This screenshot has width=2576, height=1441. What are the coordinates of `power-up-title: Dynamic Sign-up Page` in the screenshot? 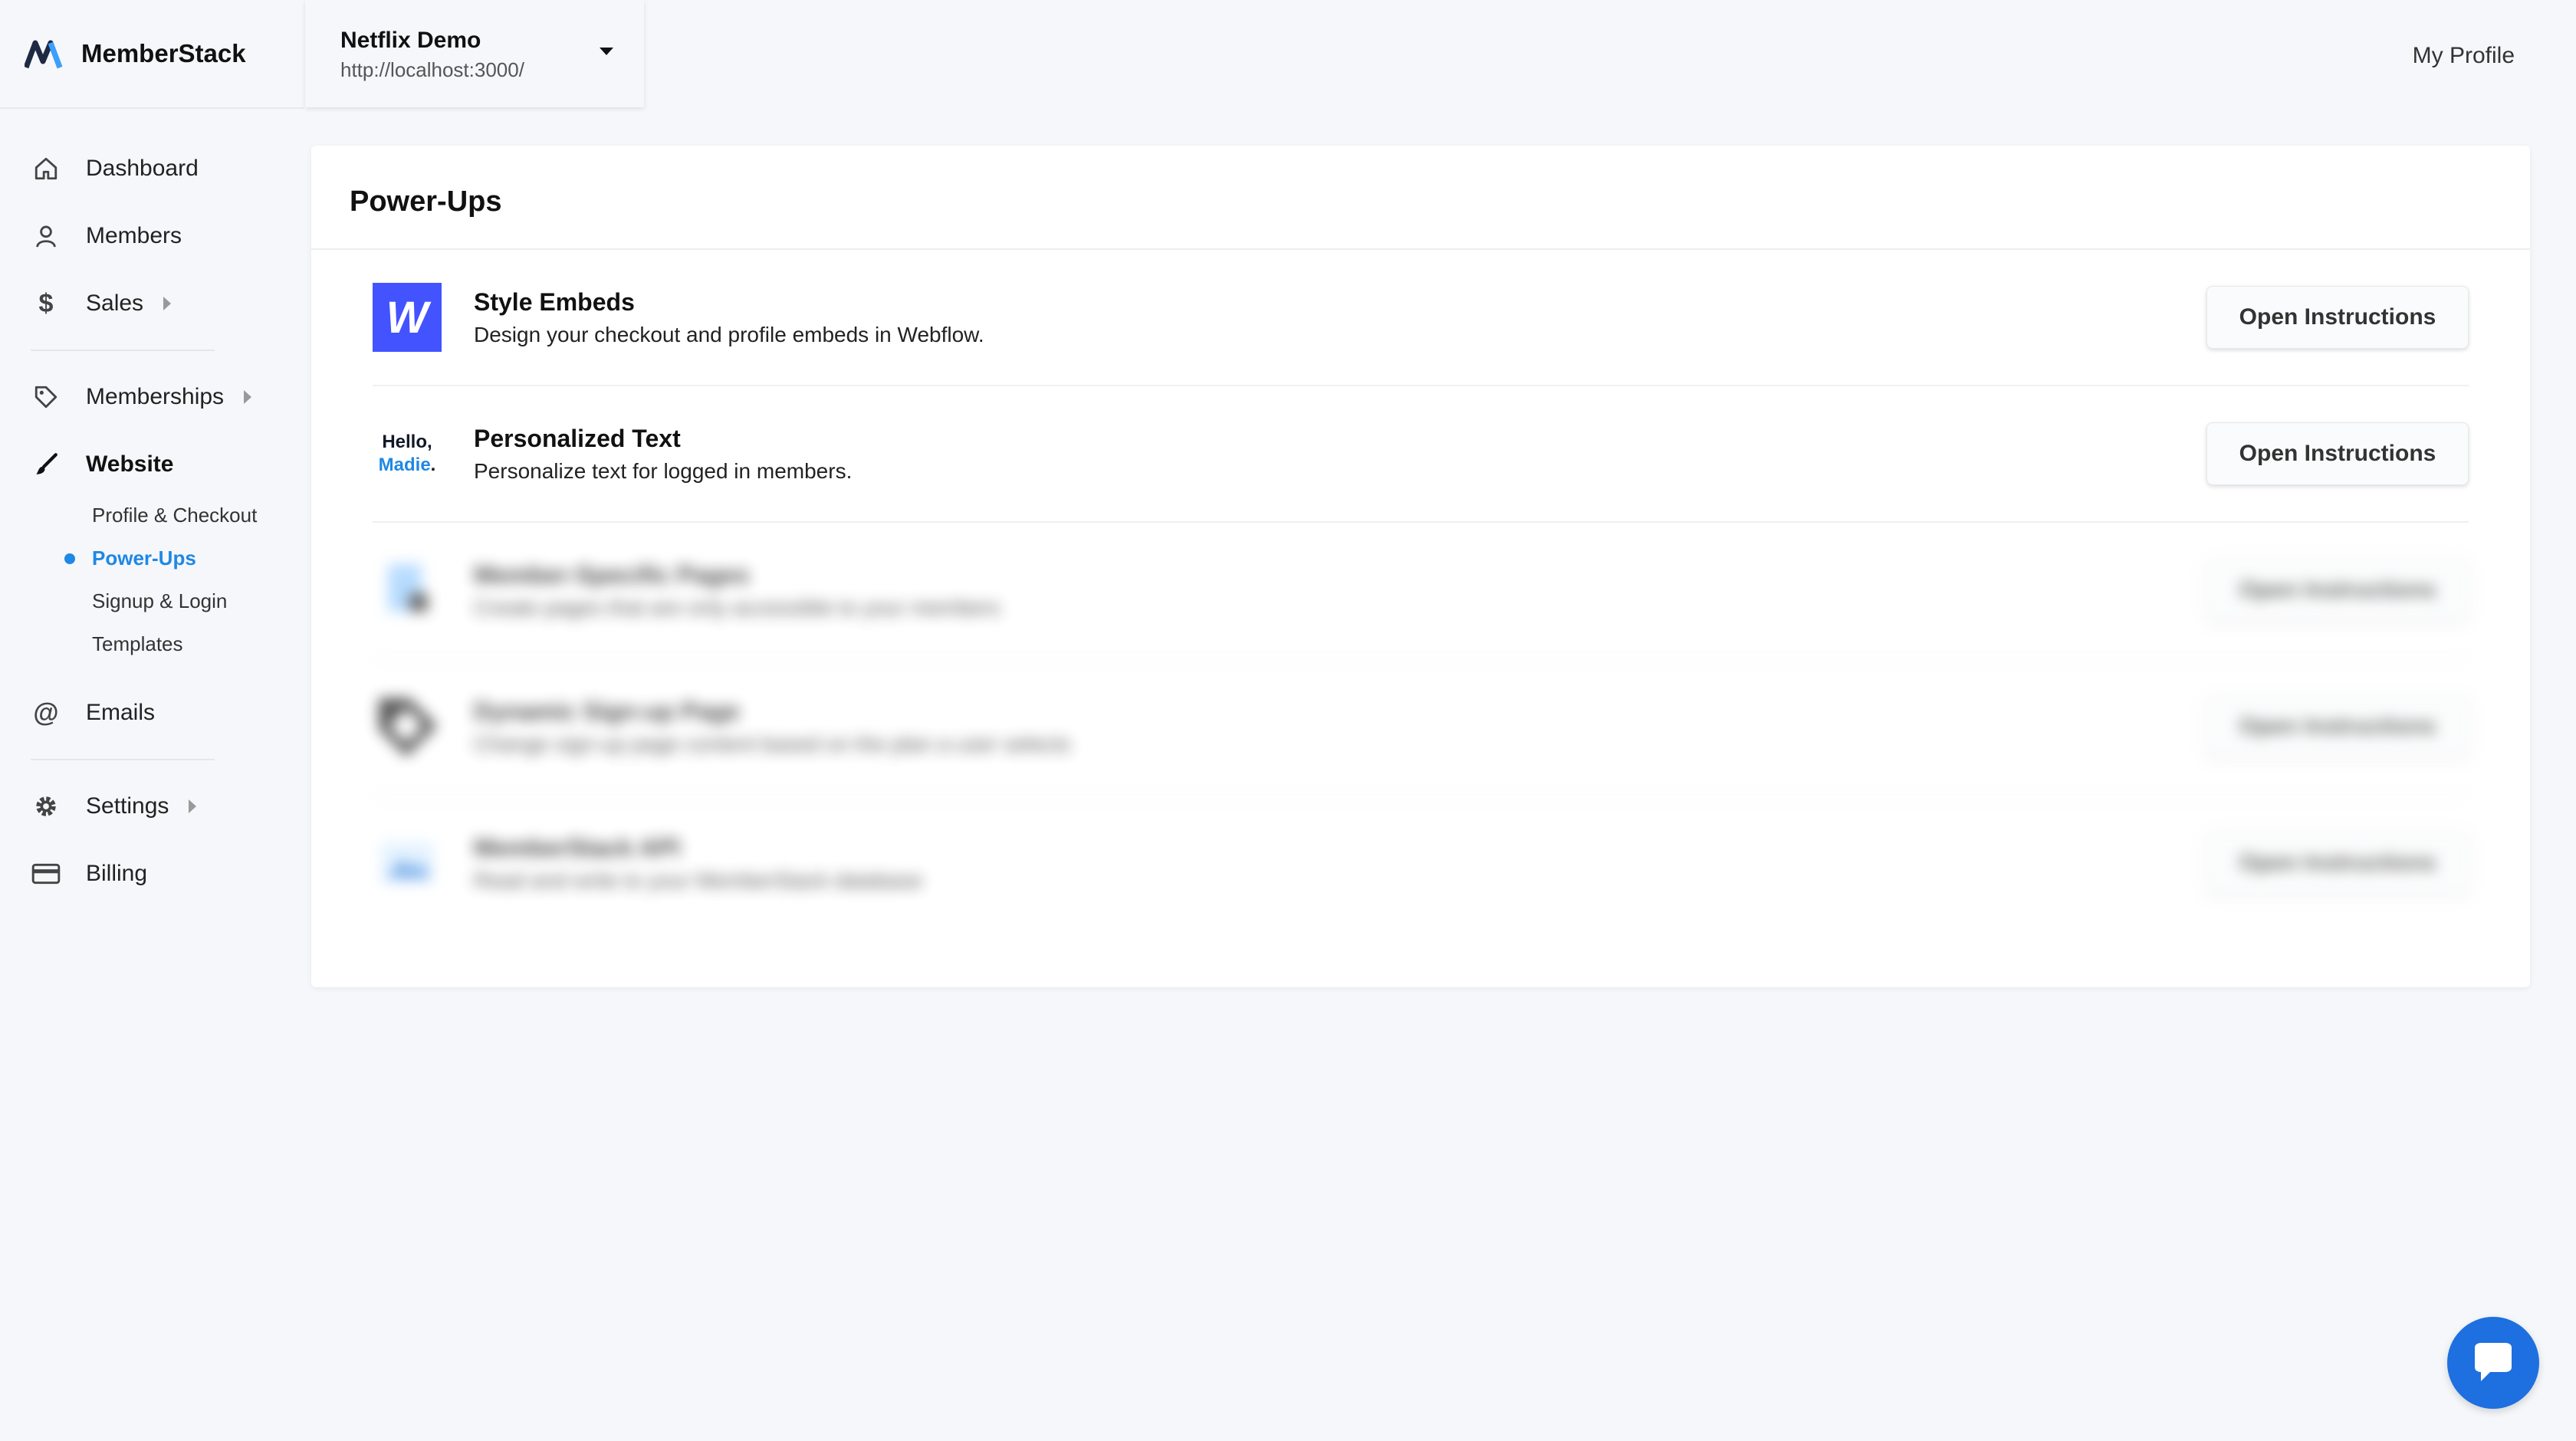 It's located at (607, 711).